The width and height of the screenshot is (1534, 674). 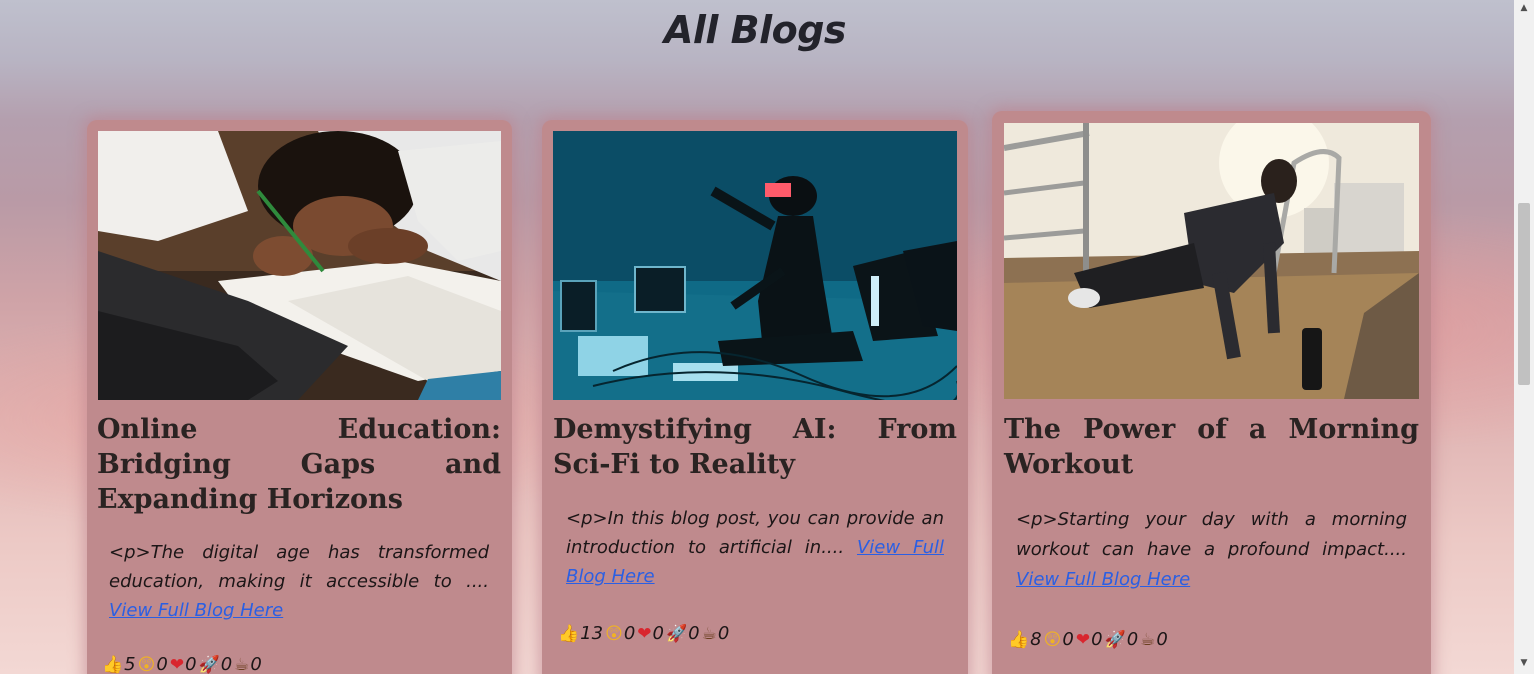 I want to click on reaction-bar: 👍 13 😲 0 ❤ 0 🚀 0 ☕ 0, so click(x=643, y=633).